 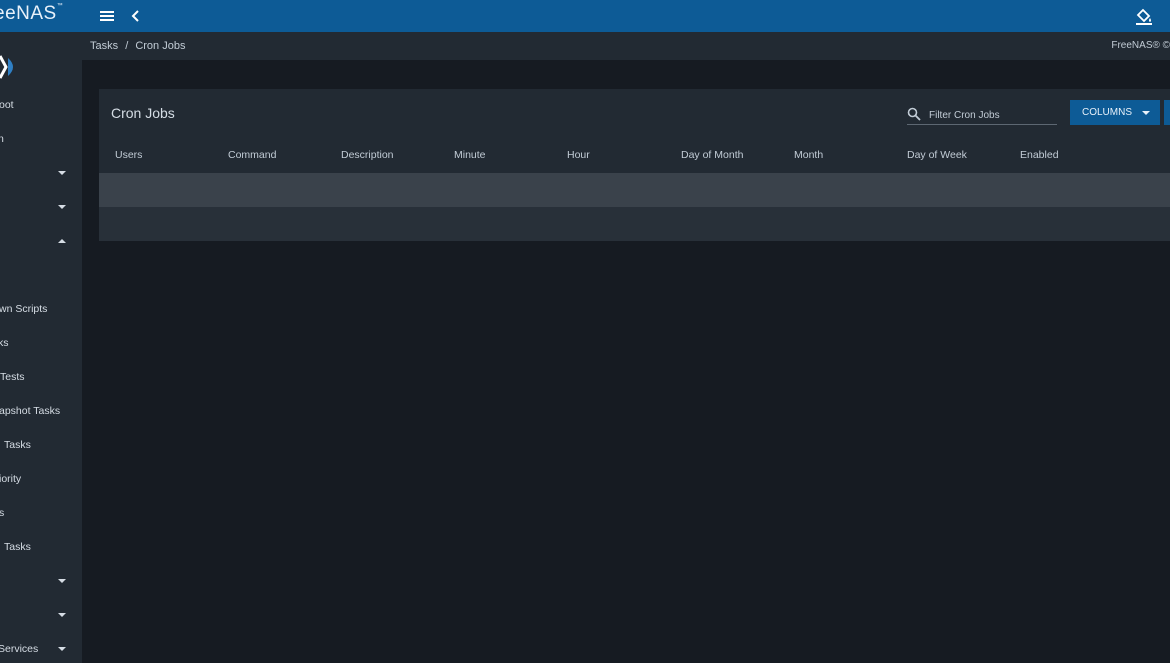 I want to click on sidebar-item-label: Services, so click(x=19, y=649).